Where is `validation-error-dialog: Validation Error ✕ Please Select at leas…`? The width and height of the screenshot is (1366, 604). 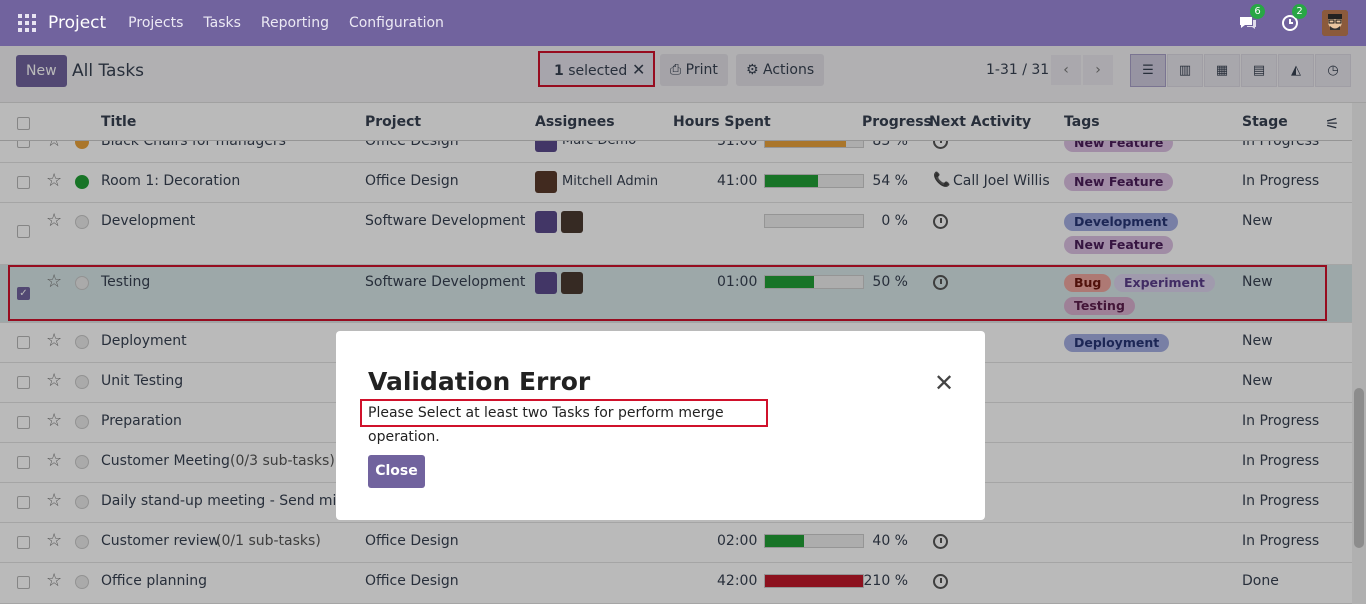 validation-error-dialog: Validation Error ✕ Please Select at leas… is located at coordinates (660, 425).